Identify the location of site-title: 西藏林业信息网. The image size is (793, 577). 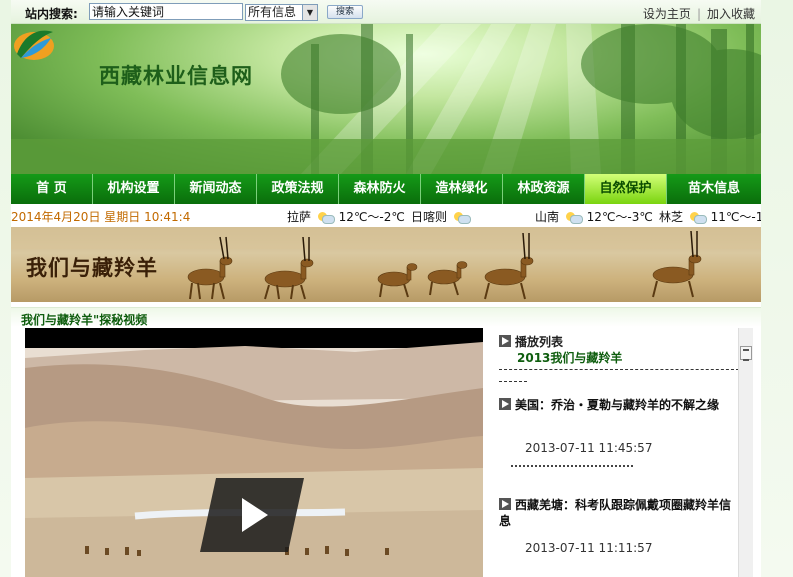
(176, 76).